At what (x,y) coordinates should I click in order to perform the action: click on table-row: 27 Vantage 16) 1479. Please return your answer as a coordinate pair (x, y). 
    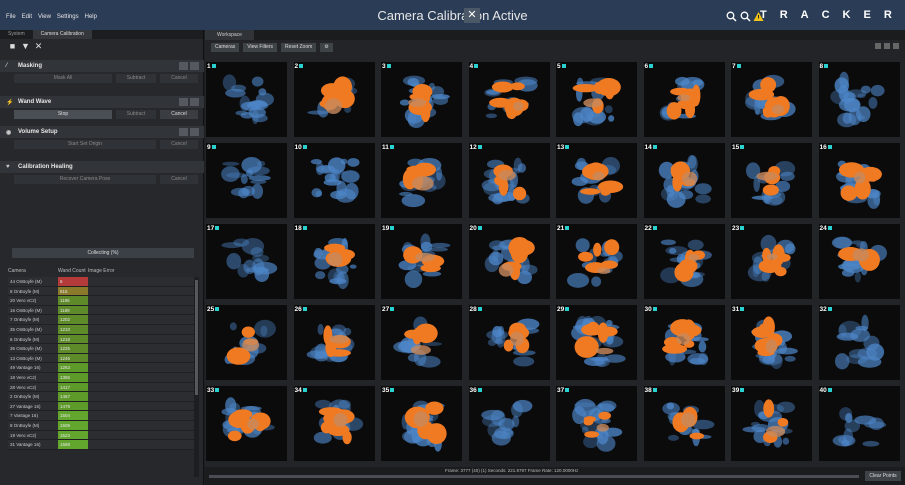
    Looking at the image, I should click on (101, 406).